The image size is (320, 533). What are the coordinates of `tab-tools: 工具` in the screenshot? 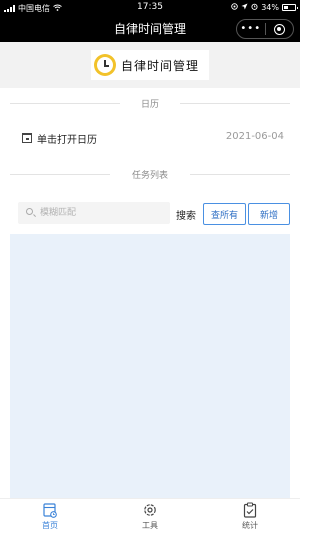 It's located at (150, 516).